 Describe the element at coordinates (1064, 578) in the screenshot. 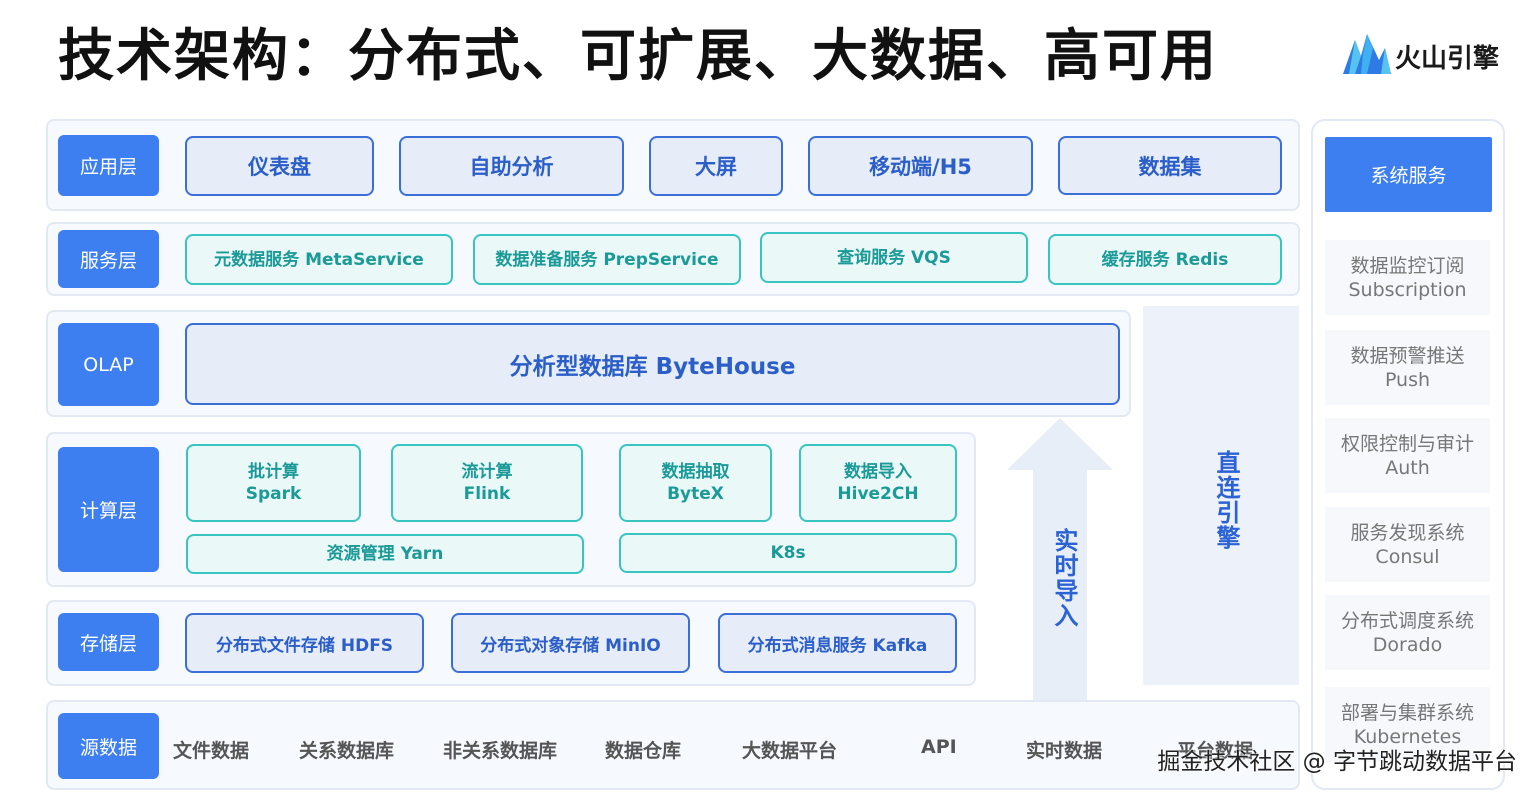

I see `realtime-import-label: 实时导入` at that location.